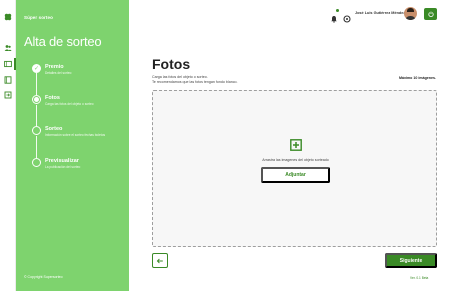 Image resolution: width=450 pixels, height=291 pixels. Describe the element at coordinates (8, 48) in the screenshot. I see `users-icon` at that location.